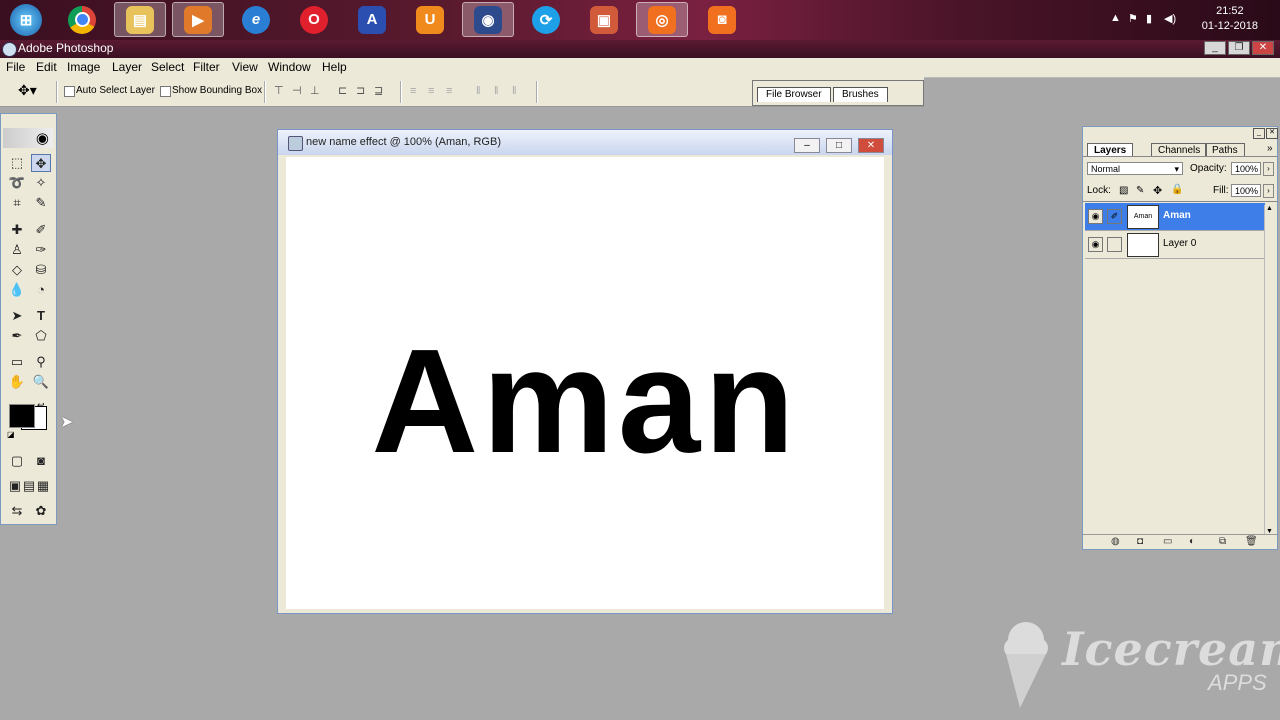  Describe the element at coordinates (1179, 150) in the screenshot. I see `tab-channels: Channels` at that location.